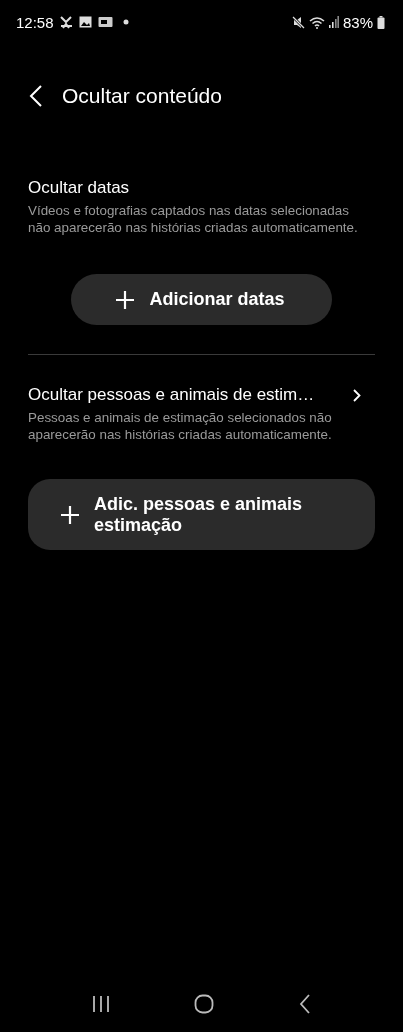 The height and width of the screenshot is (1032, 403). I want to click on add-button: Adic. pessoas e animais estimação, so click(201, 514).